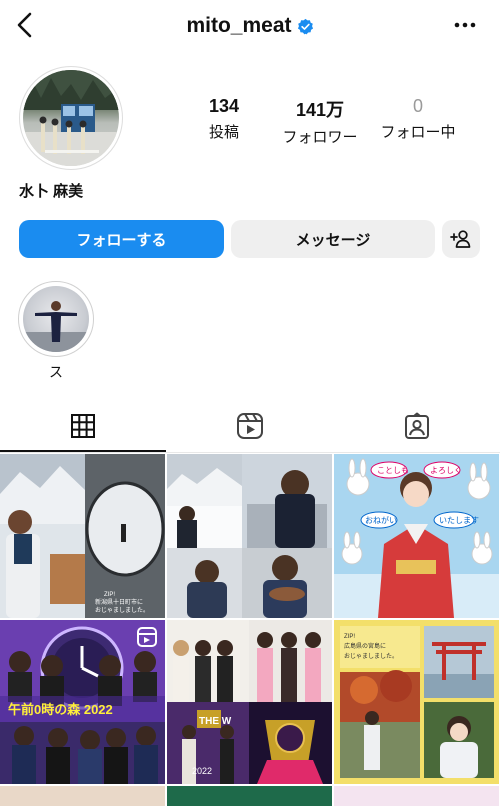  Describe the element at coordinates (223, 132) in the screenshot. I see `stat-posts-label: 投稿` at that location.